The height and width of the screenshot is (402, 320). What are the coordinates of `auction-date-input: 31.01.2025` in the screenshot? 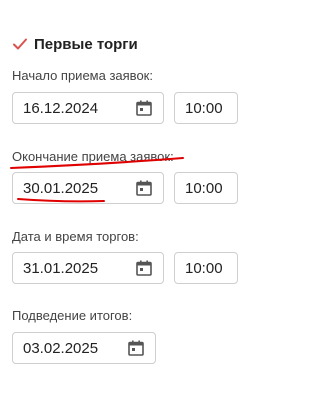 It's located at (88, 268).